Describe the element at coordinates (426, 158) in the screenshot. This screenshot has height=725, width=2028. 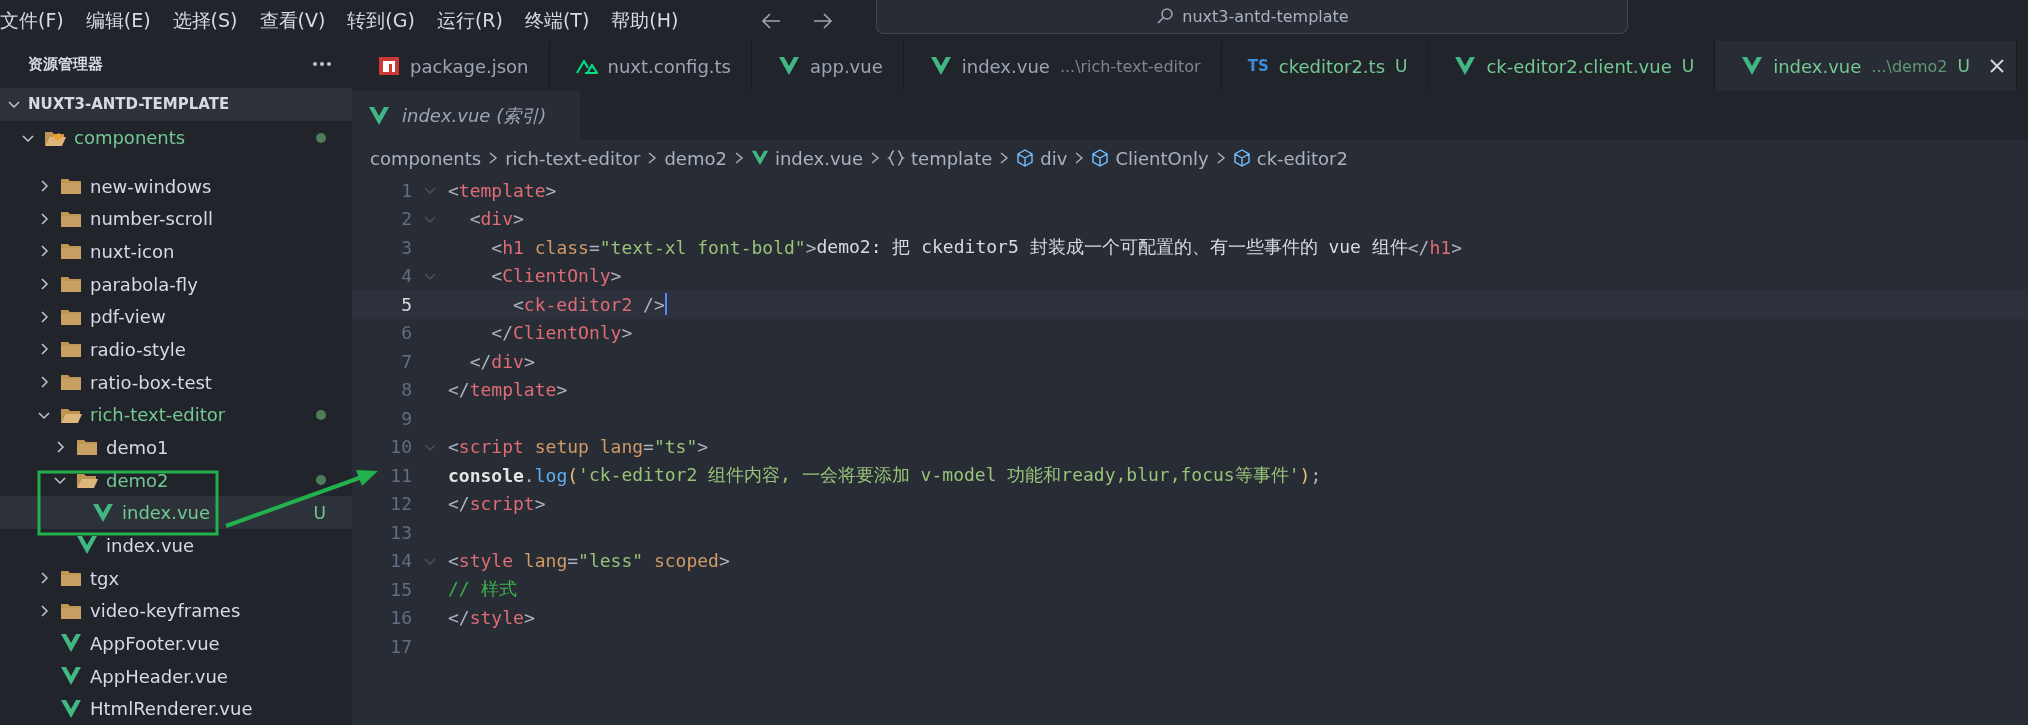
I see `breadcrumb-item: components` at that location.